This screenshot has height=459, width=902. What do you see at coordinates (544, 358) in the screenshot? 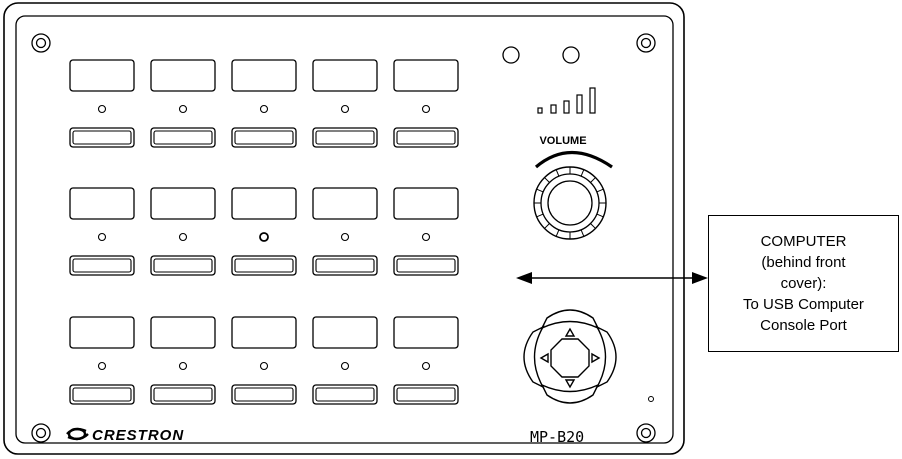
I see `left-arrow-icon` at bounding box center [544, 358].